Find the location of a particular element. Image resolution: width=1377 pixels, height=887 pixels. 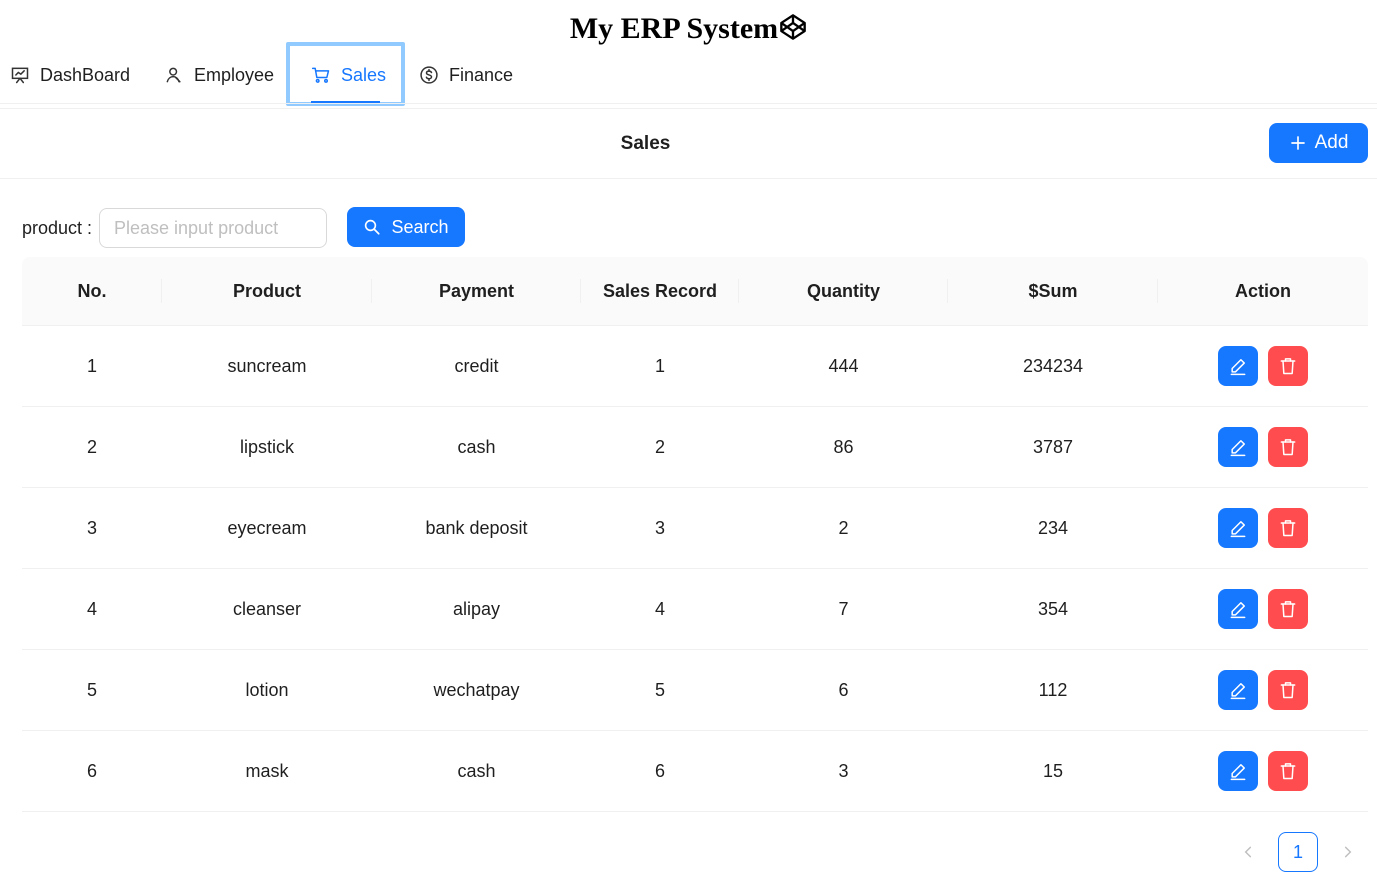

cell-sales-record: 2 is located at coordinates (659, 446).